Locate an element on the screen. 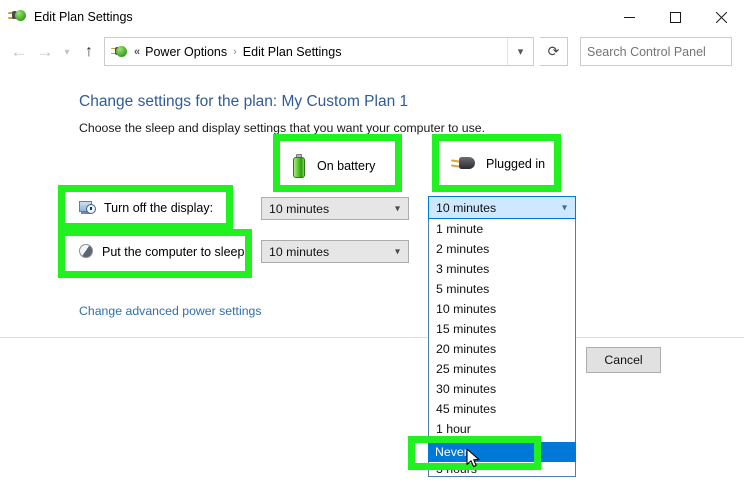  breadcrumb-edit-plan-settings: Edit Plan Settings is located at coordinates (292, 52).